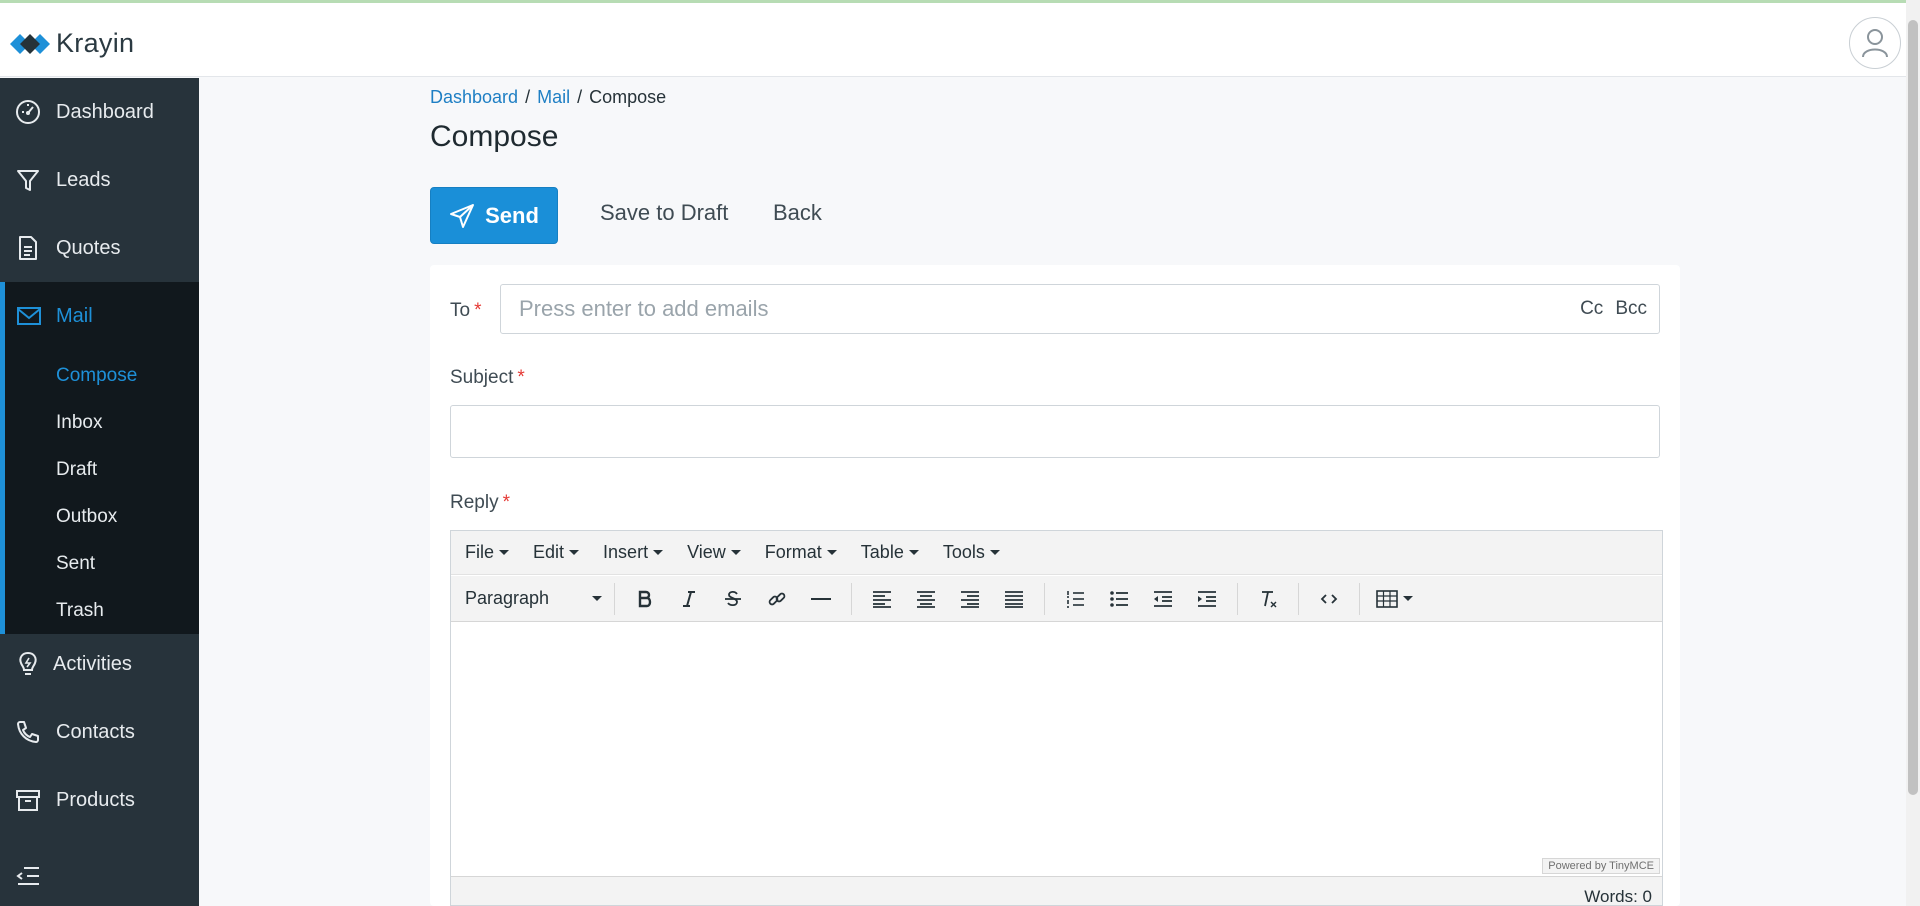 This screenshot has height=906, width=1920. I want to click on phone-icon, so click(28, 732).